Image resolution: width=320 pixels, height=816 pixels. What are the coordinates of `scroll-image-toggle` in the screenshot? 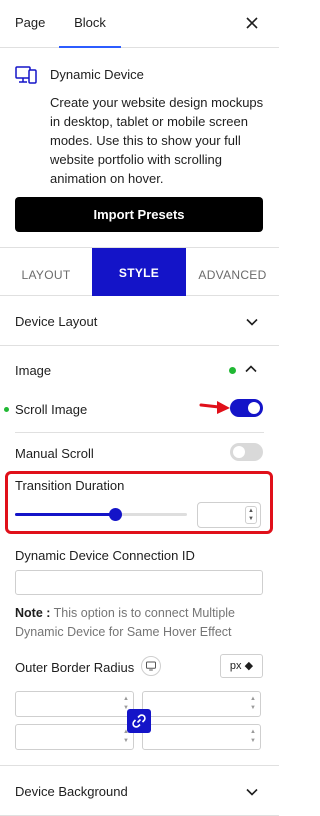 It's located at (246, 408).